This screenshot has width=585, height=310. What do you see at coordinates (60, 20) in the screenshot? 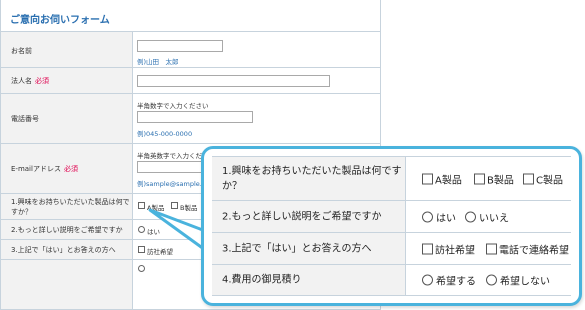
I see `form-title: ご意向お伺いフォーム` at bounding box center [60, 20].